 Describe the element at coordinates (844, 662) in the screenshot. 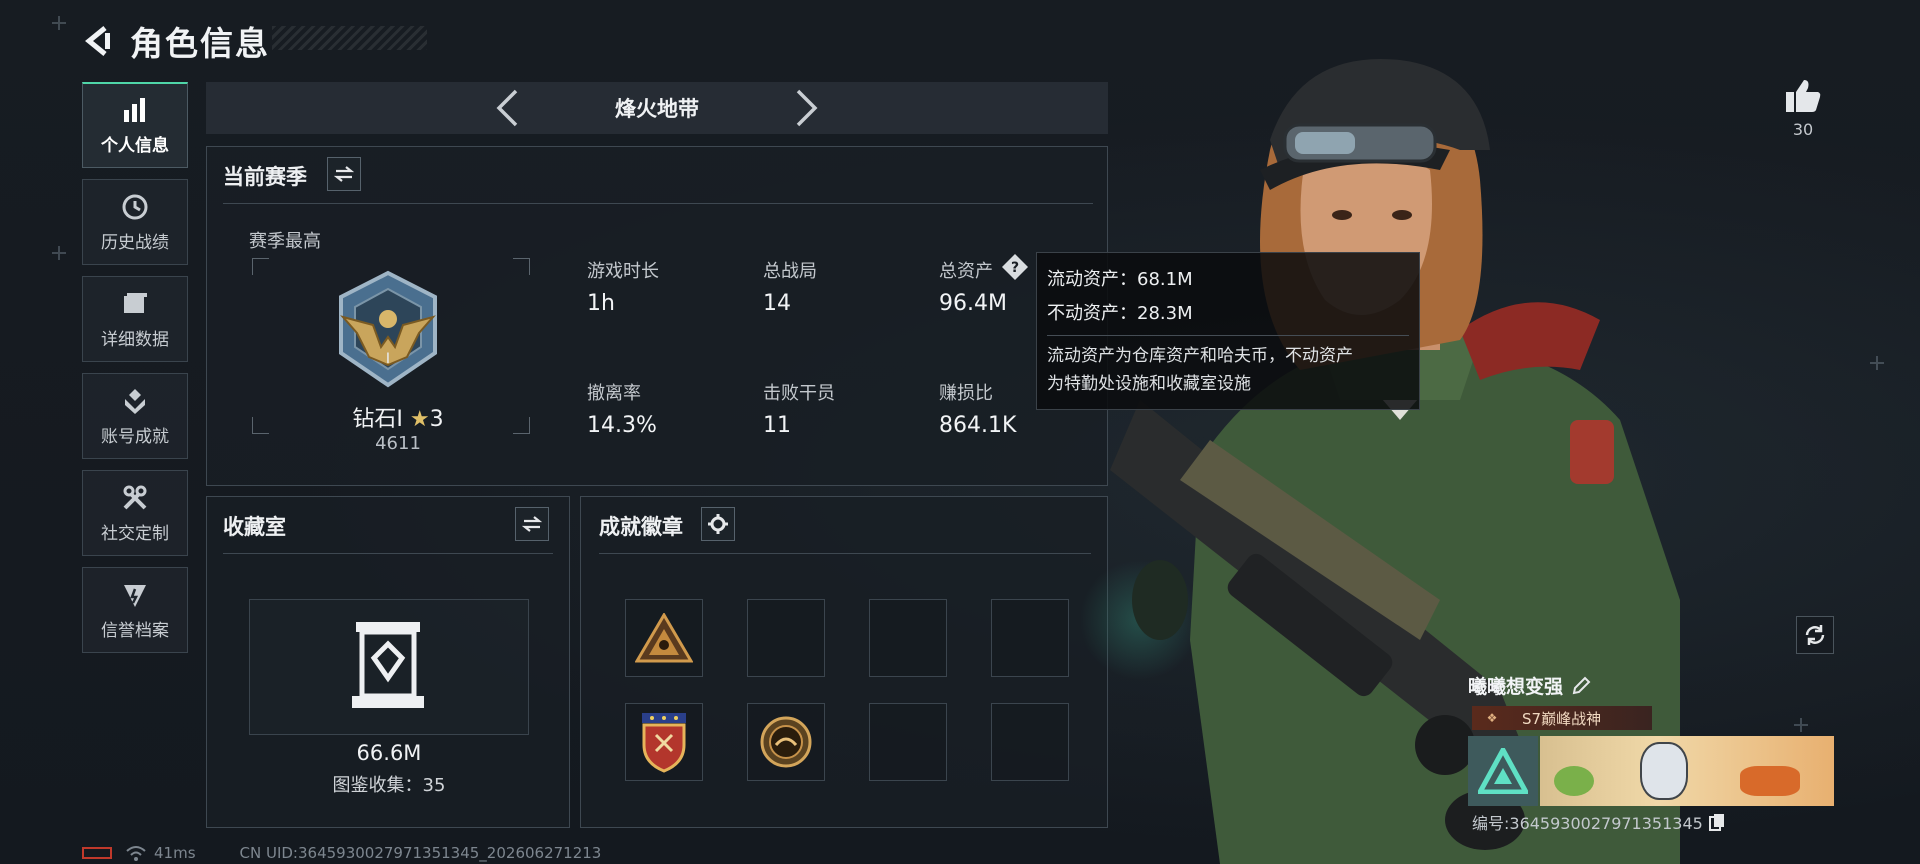

I see `badges-panel: 成就徽章` at that location.